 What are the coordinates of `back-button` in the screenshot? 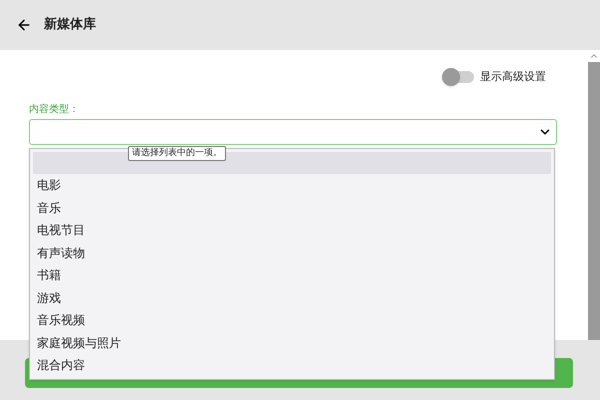 It's located at (24, 25).